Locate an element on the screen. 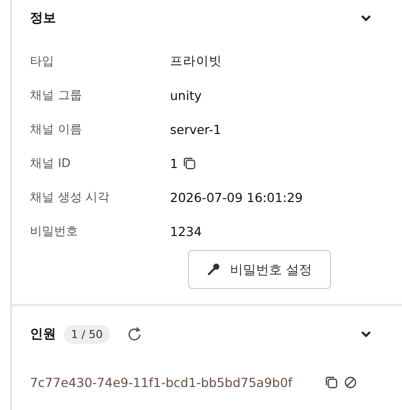  field-value: server-1 is located at coordinates (196, 129).